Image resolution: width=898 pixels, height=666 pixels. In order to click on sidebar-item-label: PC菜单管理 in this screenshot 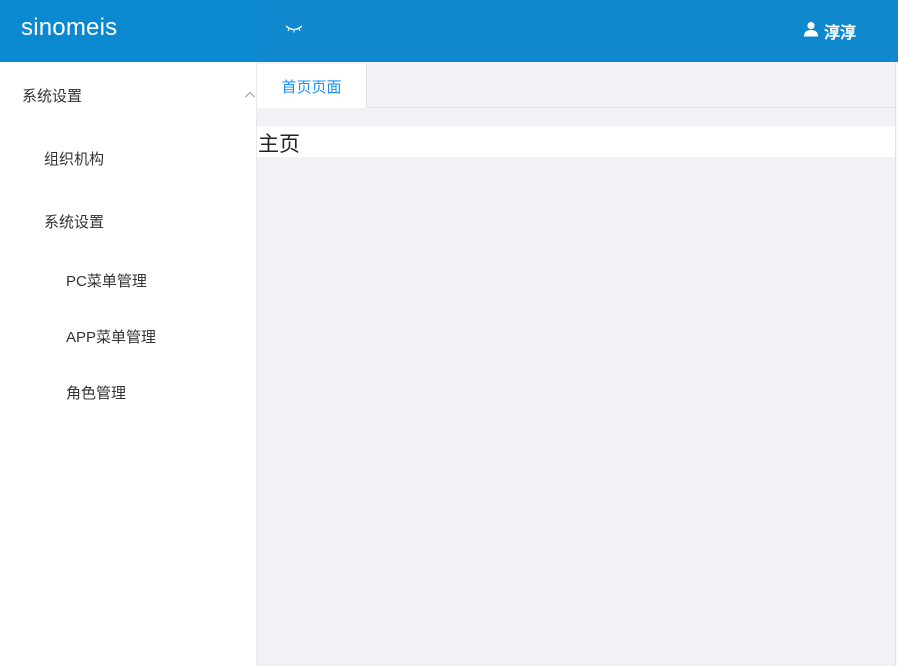, I will do `click(106, 281)`.